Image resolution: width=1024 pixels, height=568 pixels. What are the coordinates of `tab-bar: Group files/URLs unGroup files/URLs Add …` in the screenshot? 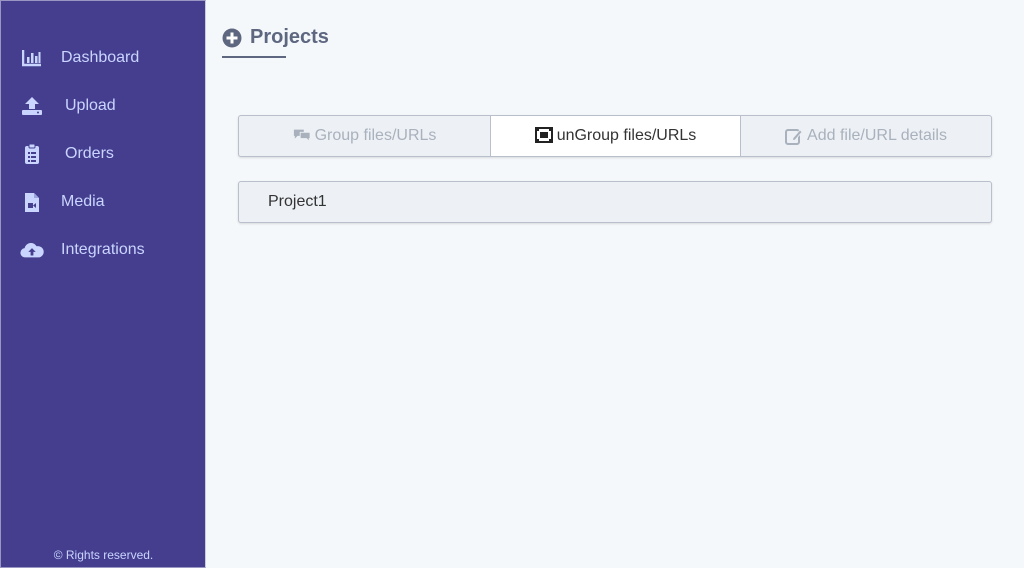 It's located at (615, 136).